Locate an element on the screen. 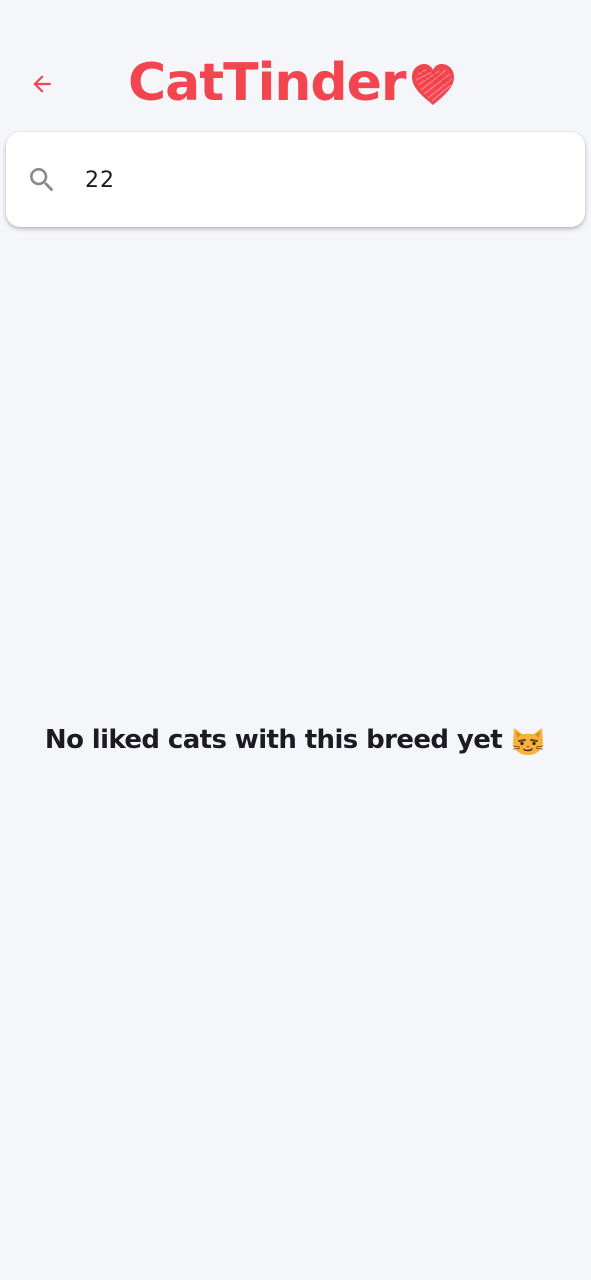 This screenshot has height=1280, width=591. empty-state: No liked cats with this breed yet is located at coordinates (295, 740).